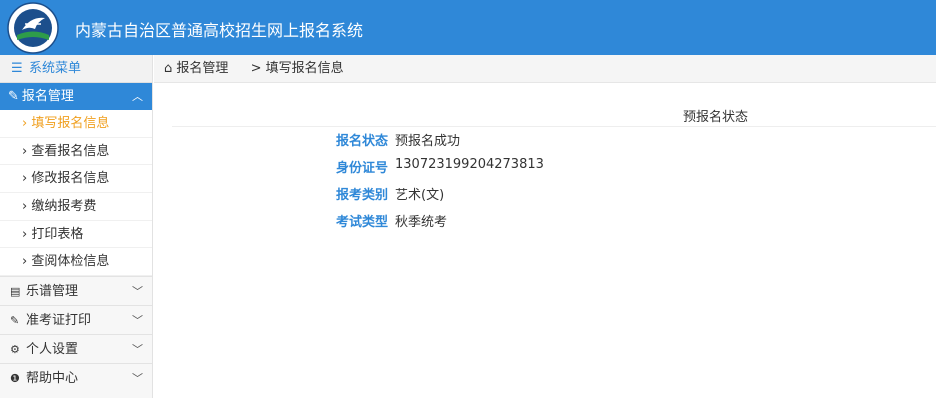 The image size is (936, 398). What do you see at coordinates (545, 69) in the screenshot?
I see `breadcrumb: ⌂ 报名管理 > 填写报名信息` at bounding box center [545, 69].